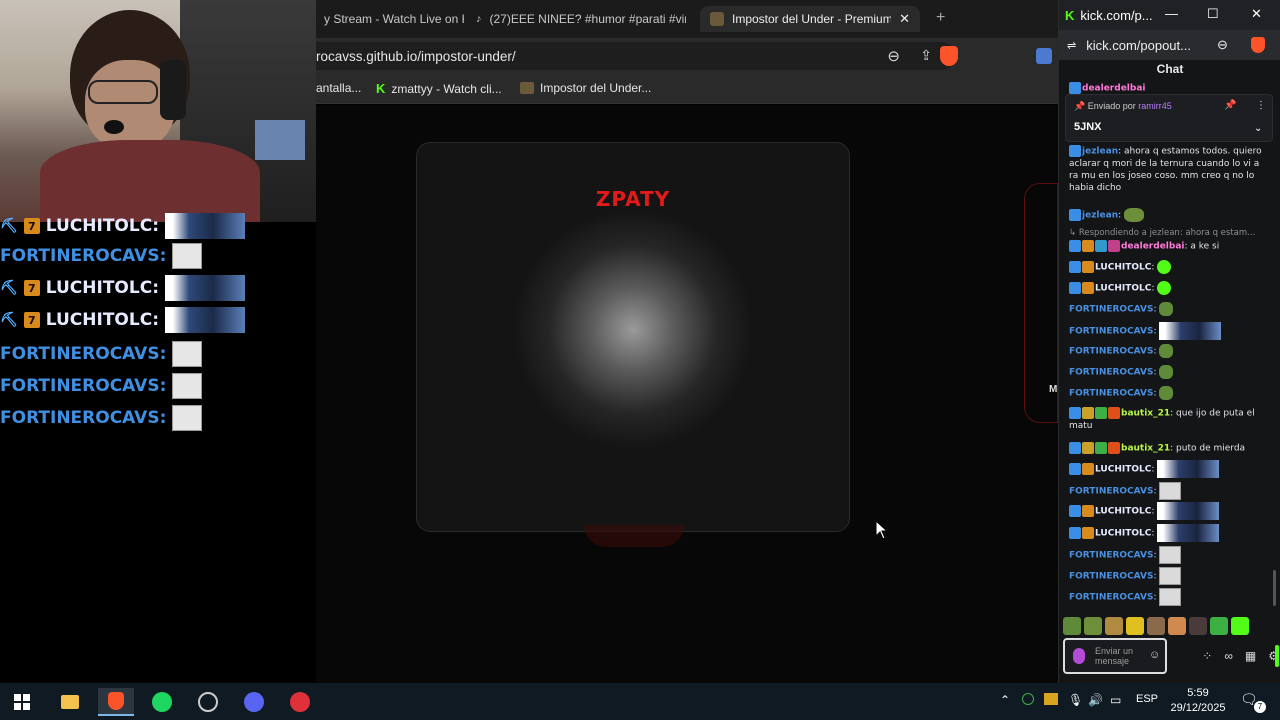  Describe the element at coordinates (588, 19) in the screenshot. I see `tab-label: (27)EEE NINEE? #humor #parati #vira` at that location.